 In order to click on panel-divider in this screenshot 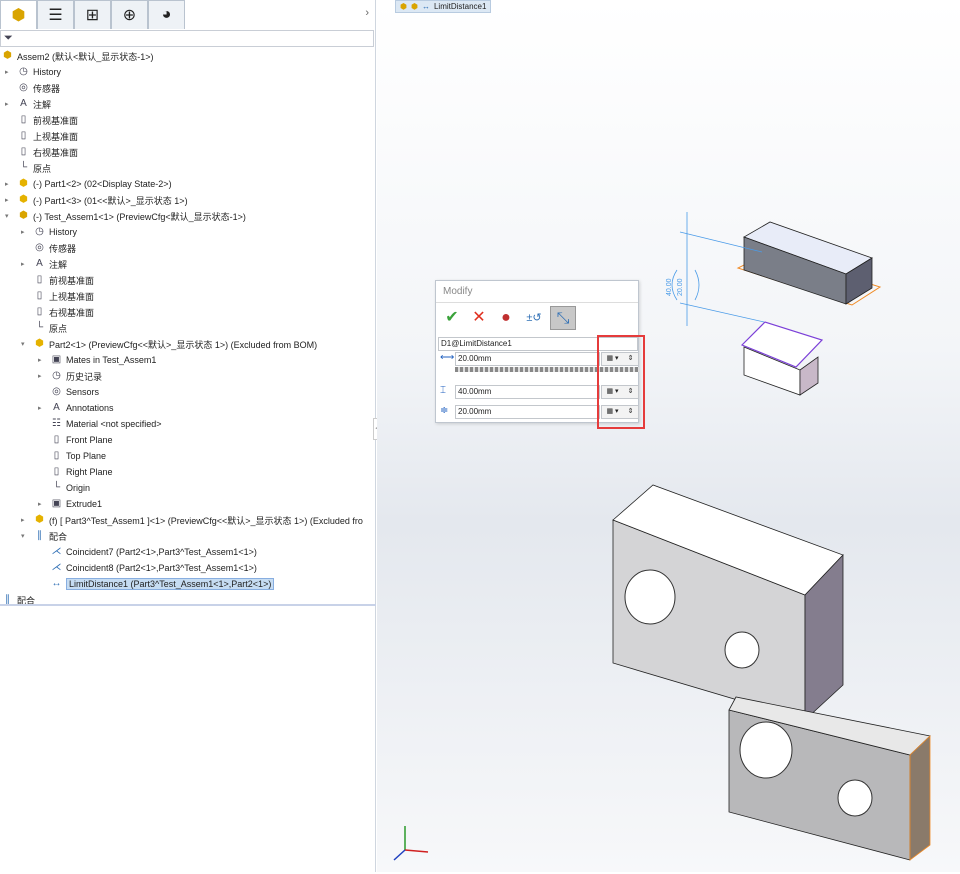, I will do `click(188, 605)`.